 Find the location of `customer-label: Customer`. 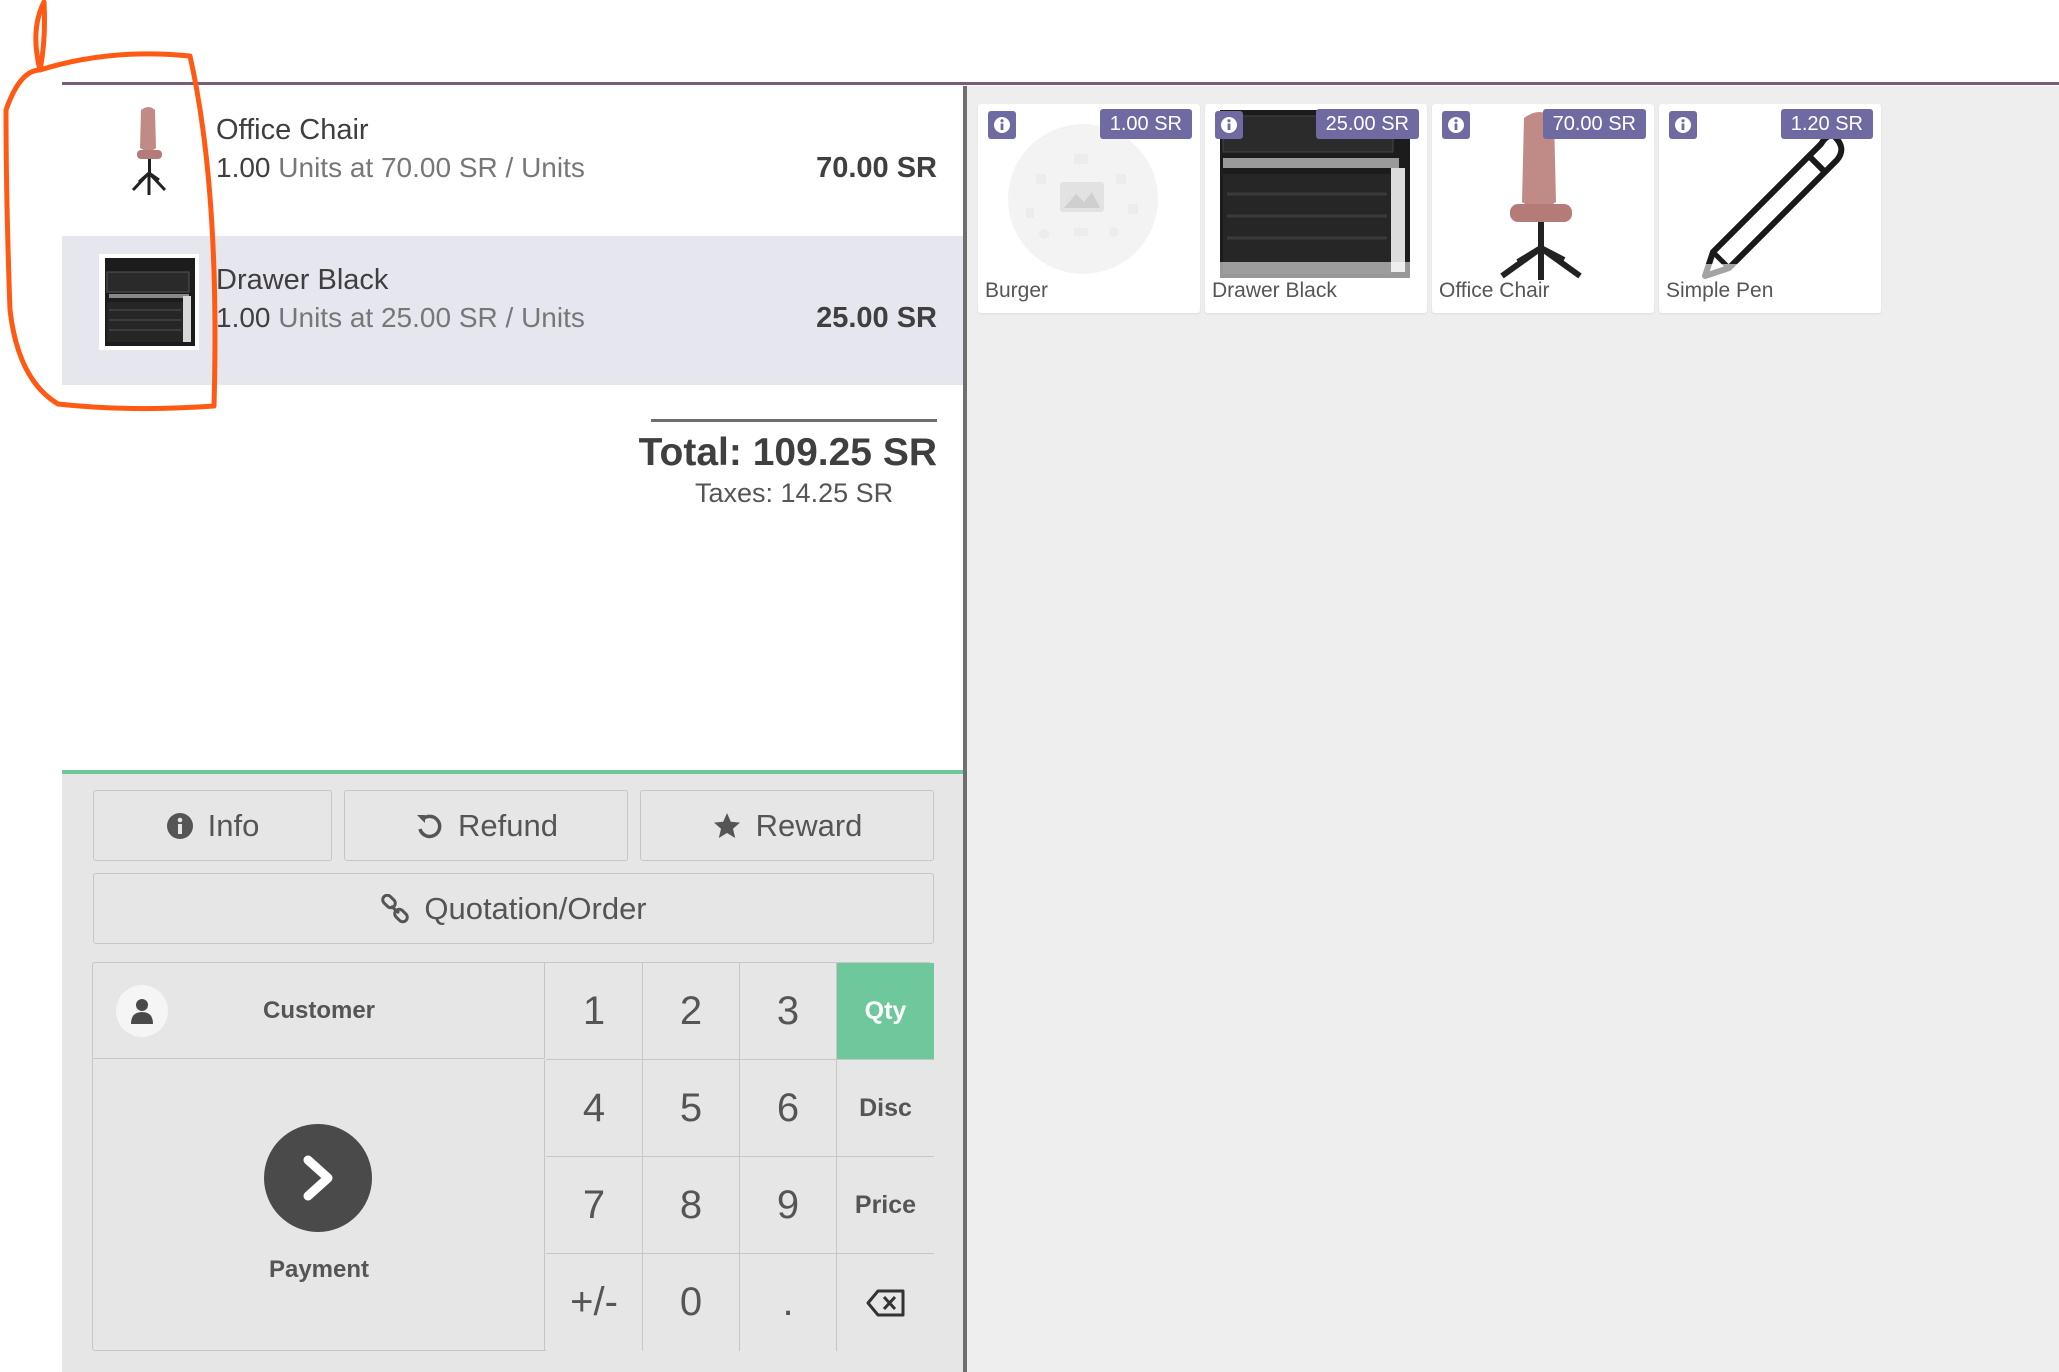

customer-label: Customer is located at coordinates (319, 1010).